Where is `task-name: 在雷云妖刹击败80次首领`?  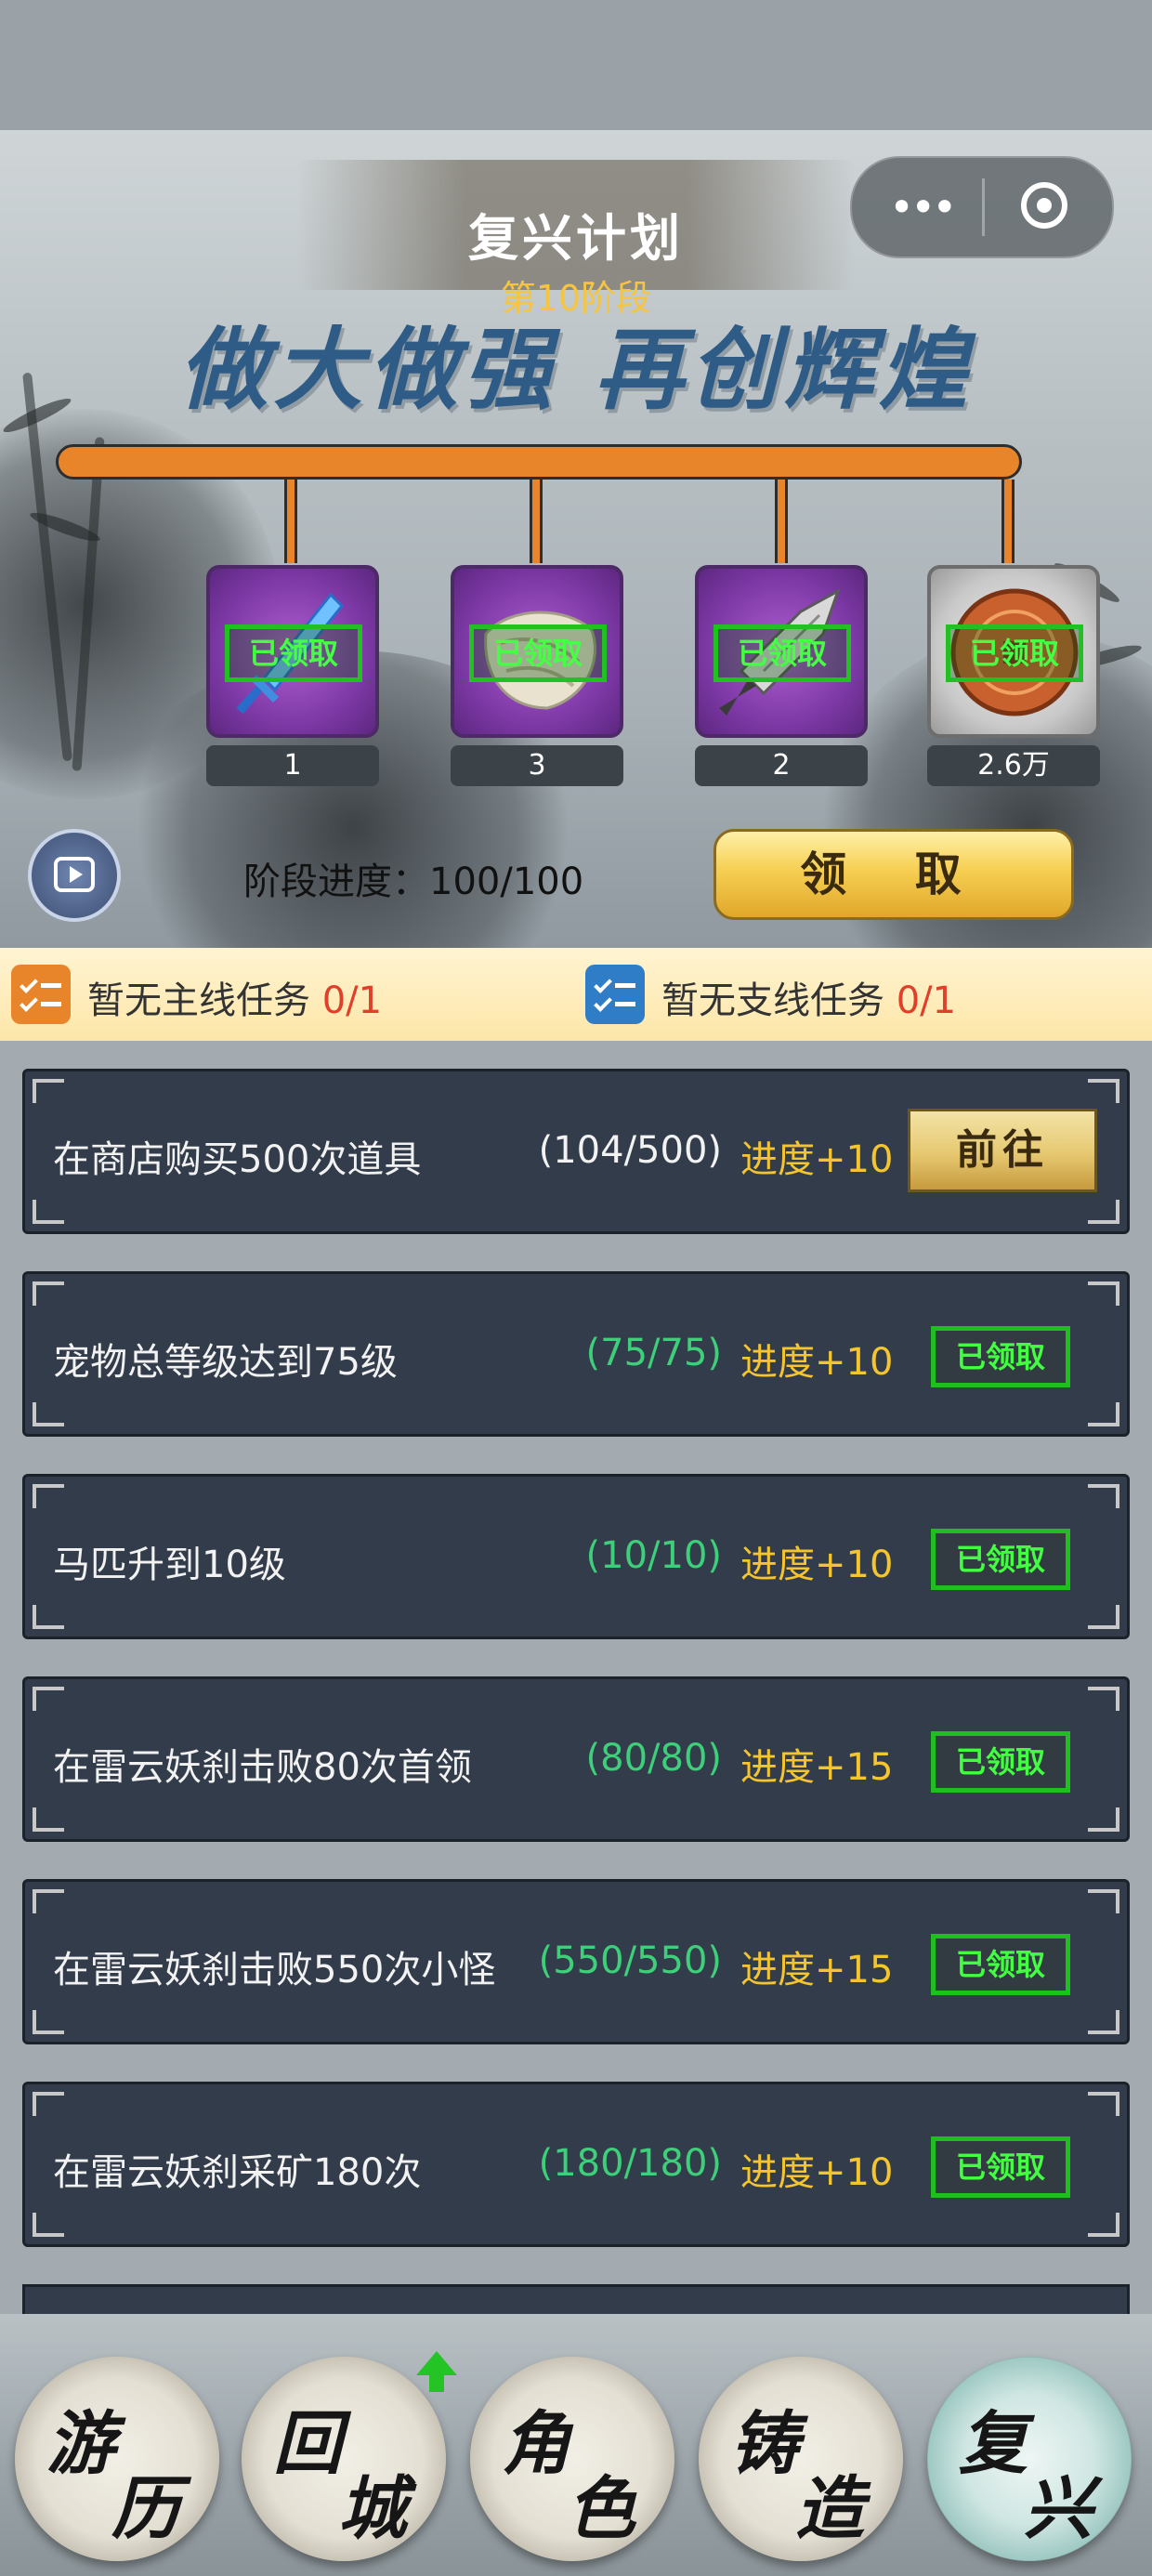 task-name: 在雷云妖刹击败80次首领 is located at coordinates (262, 1767).